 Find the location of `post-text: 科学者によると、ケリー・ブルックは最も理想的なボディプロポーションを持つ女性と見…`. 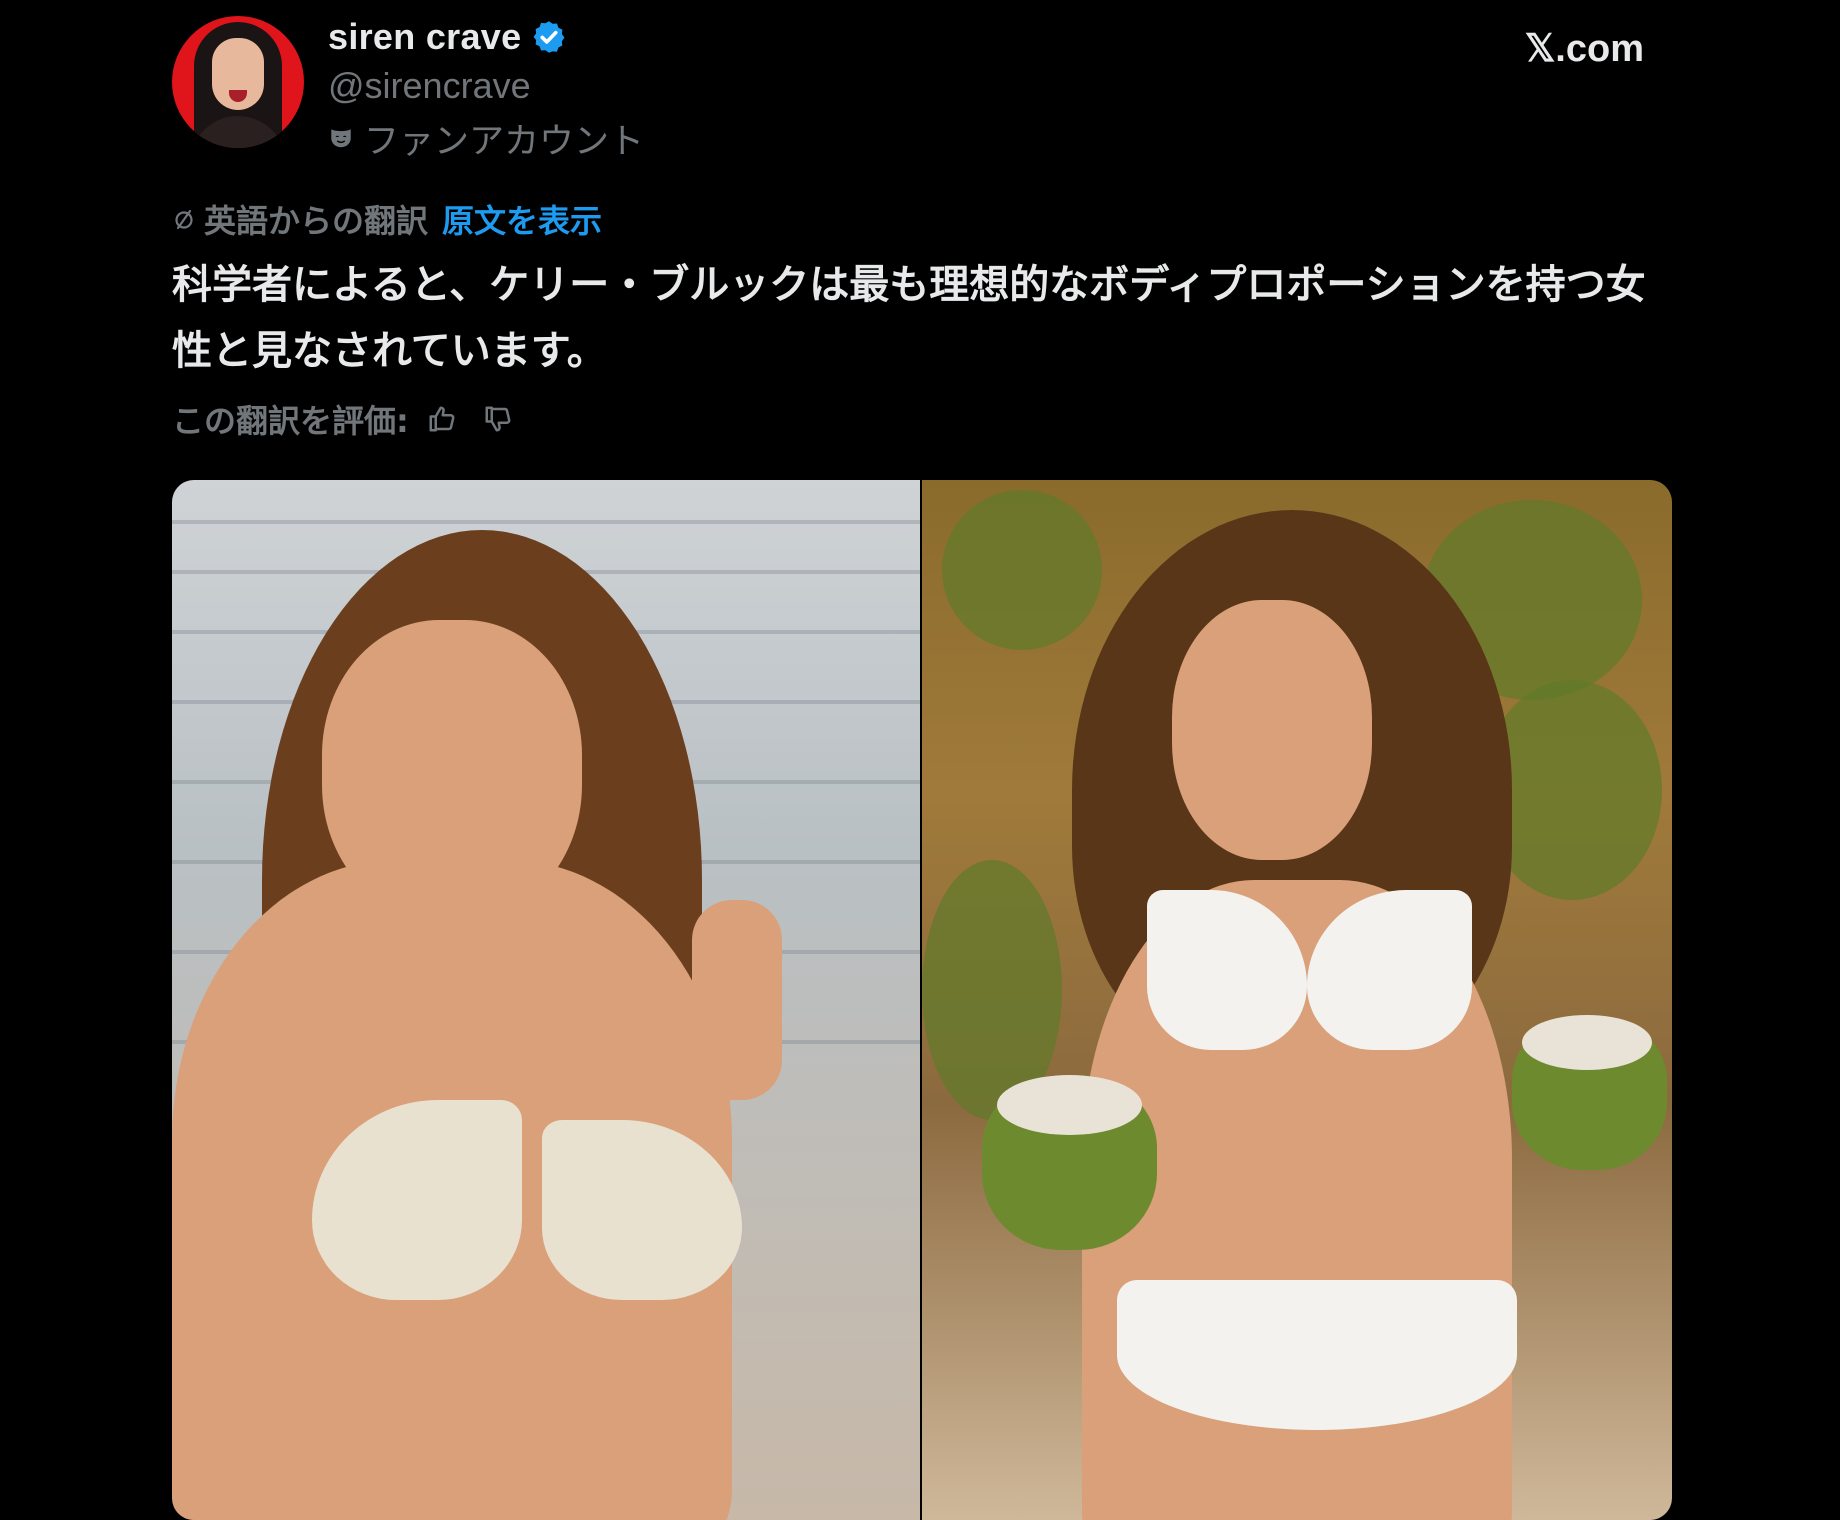

post-text: 科学者によると、ケリー・ブルックは最も理想的なボディプロポーションを持つ女性と見… is located at coordinates (909, 318).